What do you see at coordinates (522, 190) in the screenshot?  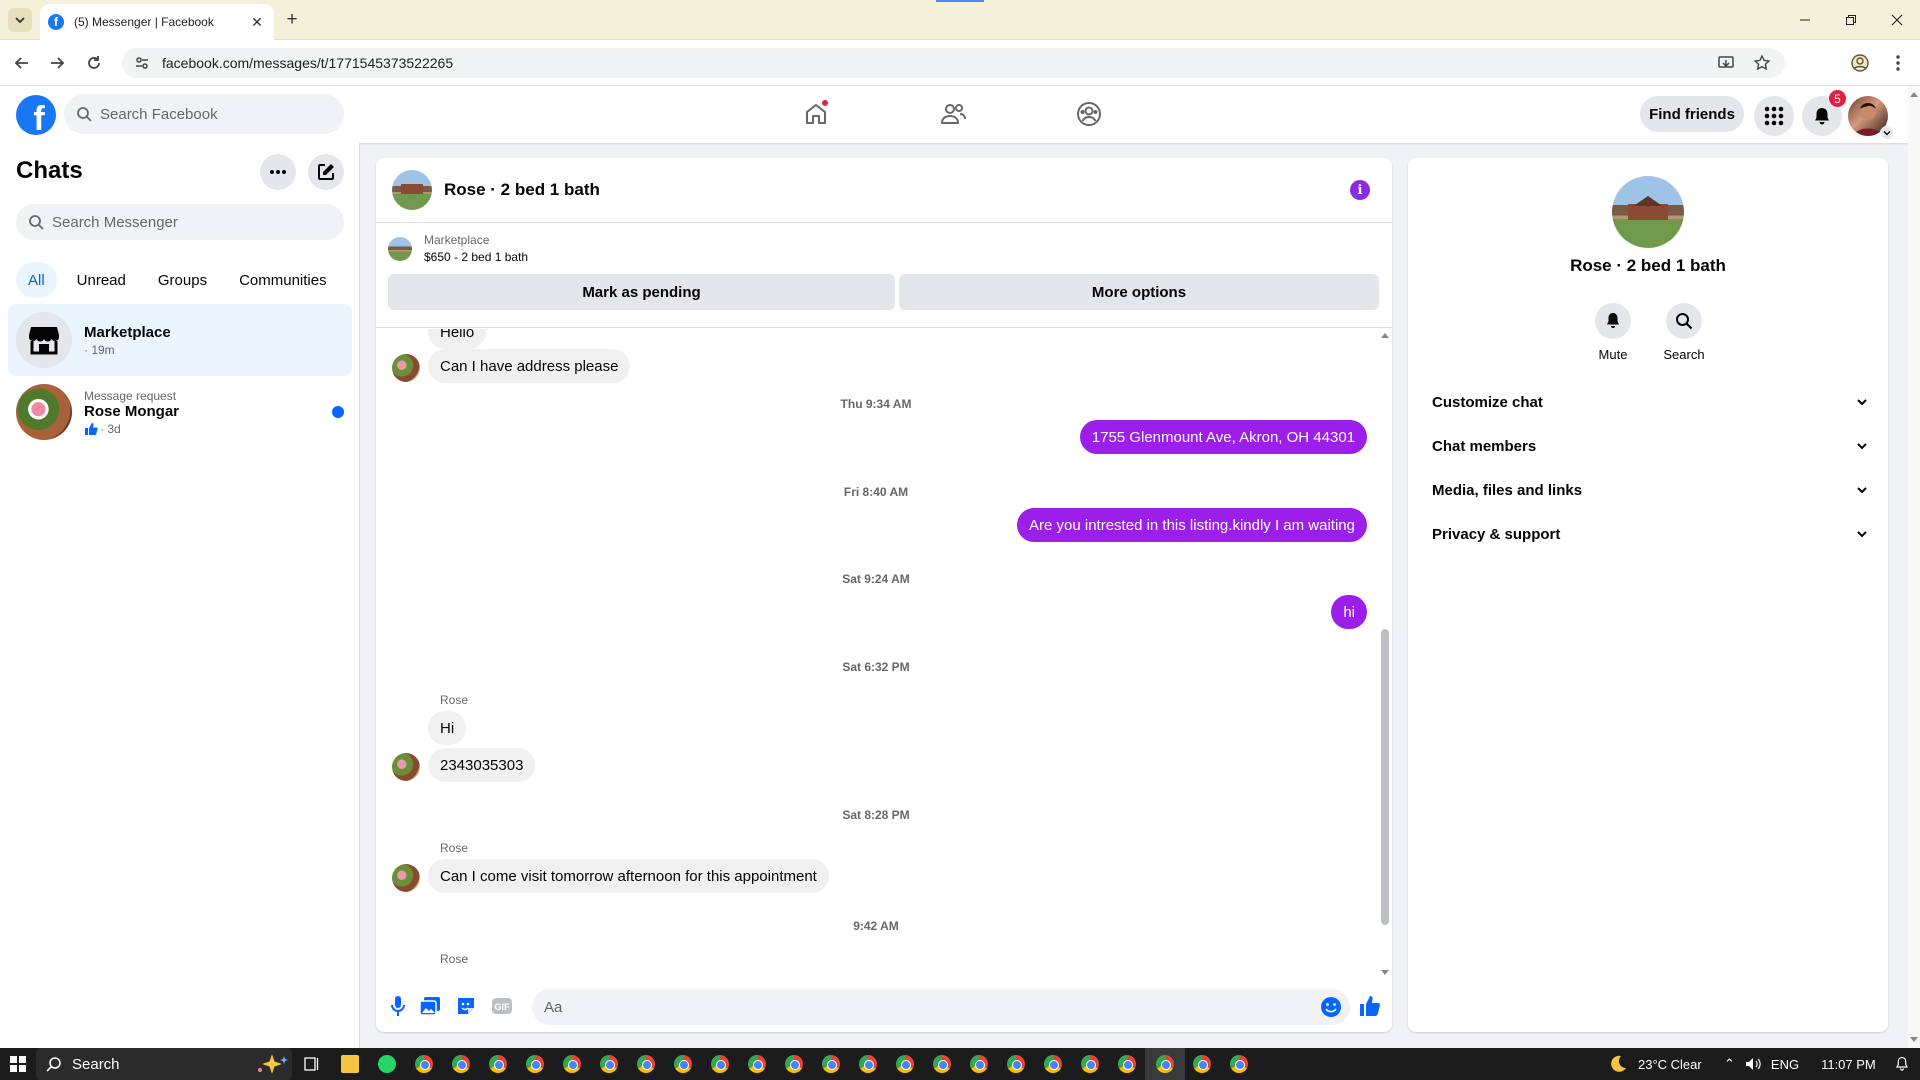 I see `chat-title: Rose · 2 bed 1 bath` at bounding box center [522, 190].